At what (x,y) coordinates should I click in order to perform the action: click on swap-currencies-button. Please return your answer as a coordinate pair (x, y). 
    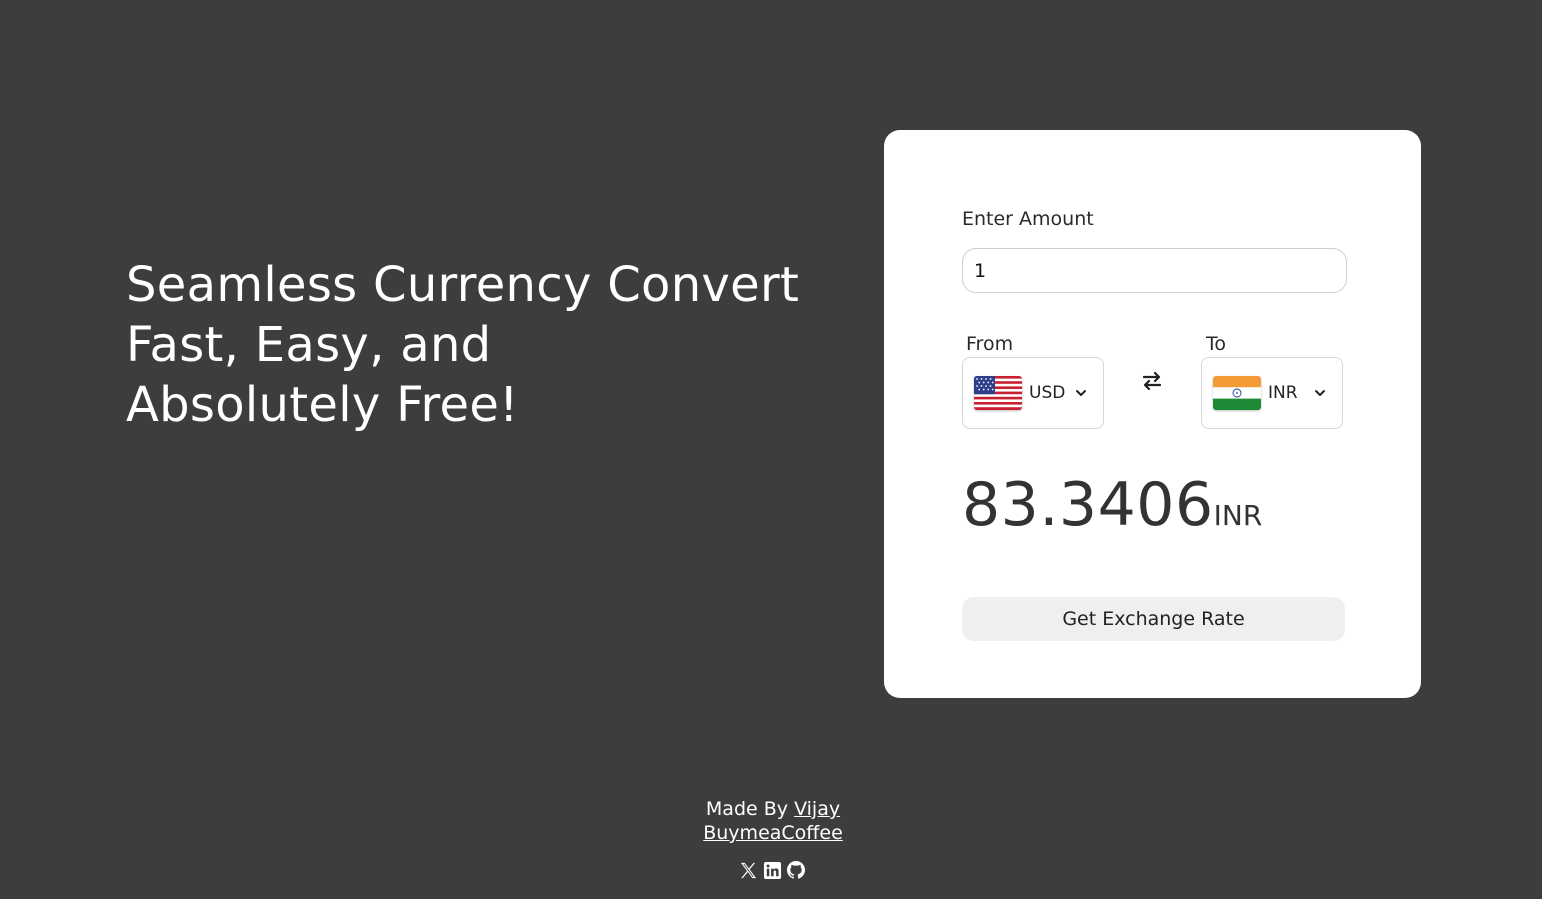
    Looking at the image, I should click on (1152, 381).